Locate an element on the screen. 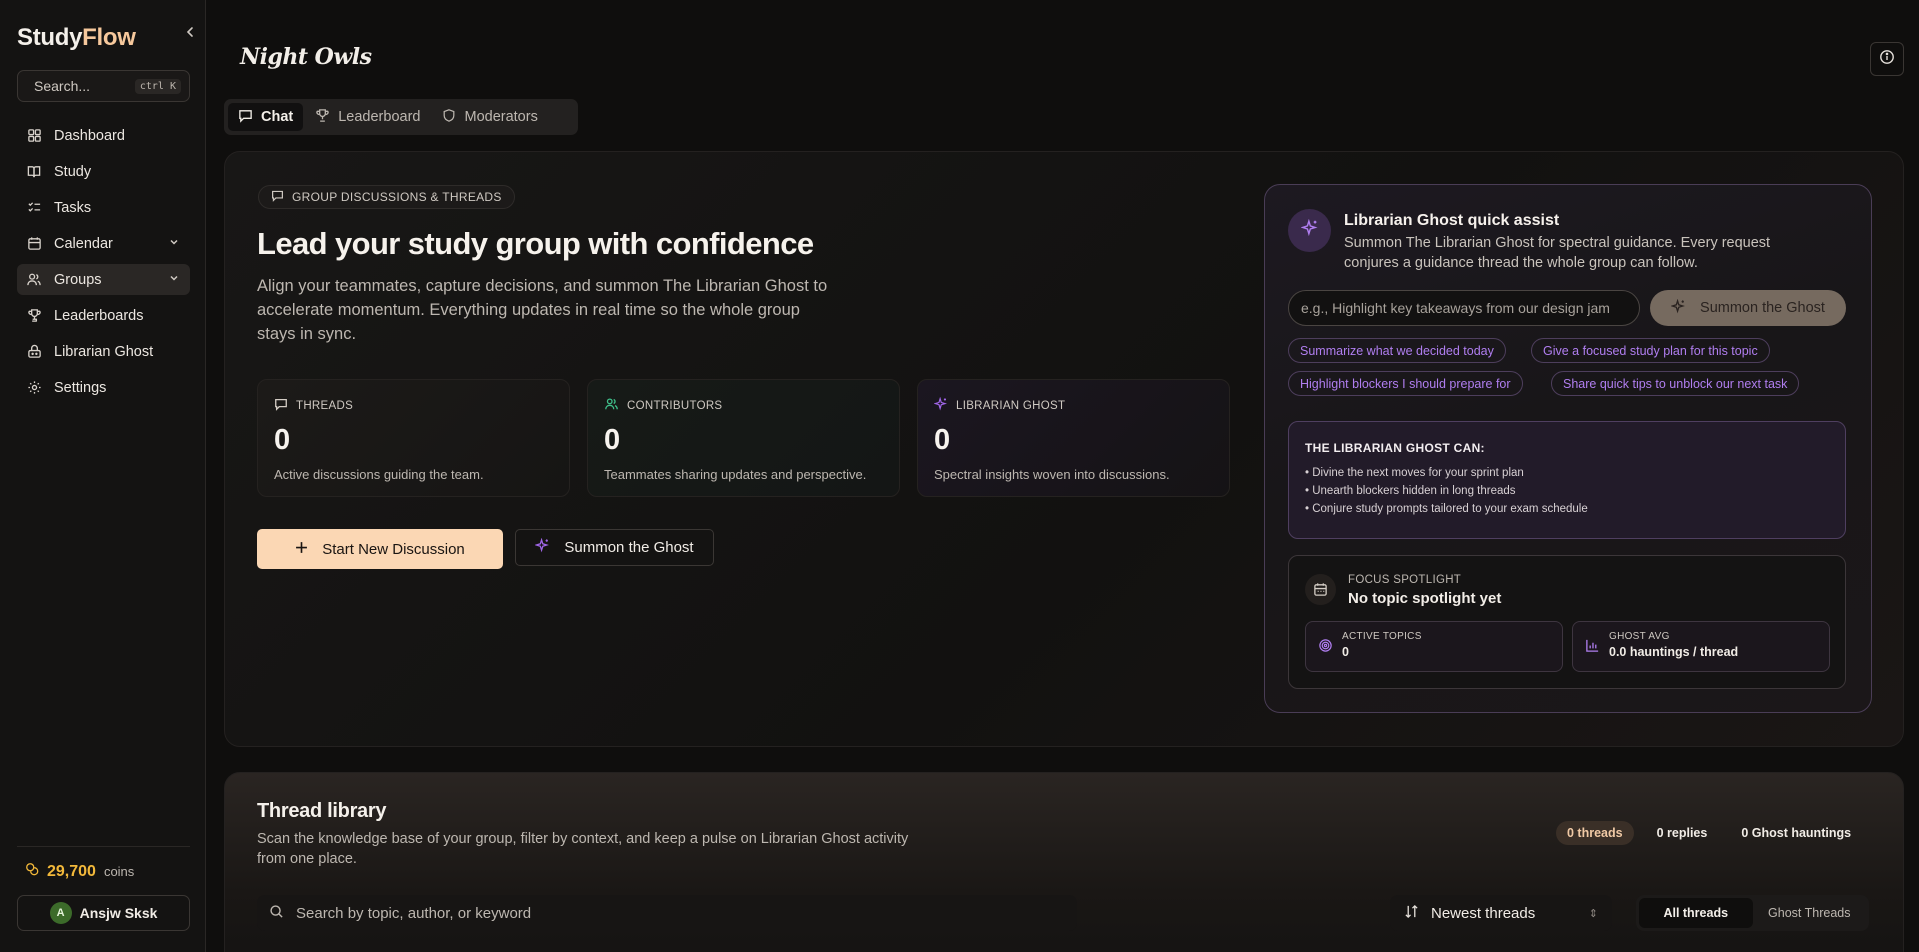 The width and height of the screenshot is (1919, 952). tab-chat: Chat is located at coordinates (266, 117).